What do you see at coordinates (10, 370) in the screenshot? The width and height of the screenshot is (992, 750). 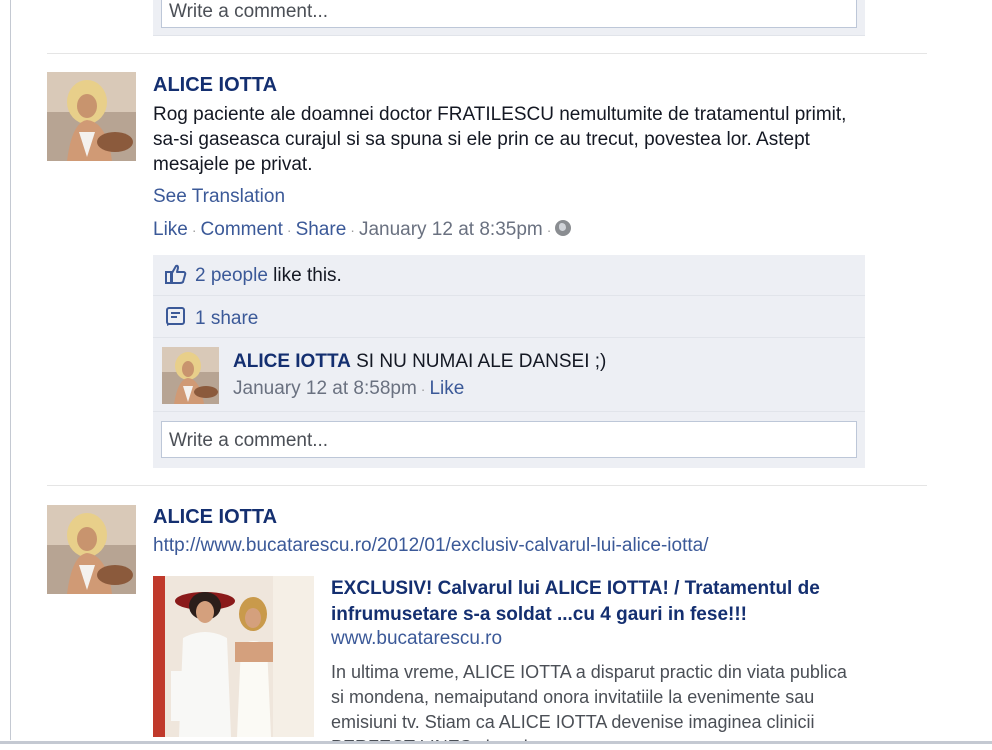 I see `left-border` at bounding box center [10, 370].